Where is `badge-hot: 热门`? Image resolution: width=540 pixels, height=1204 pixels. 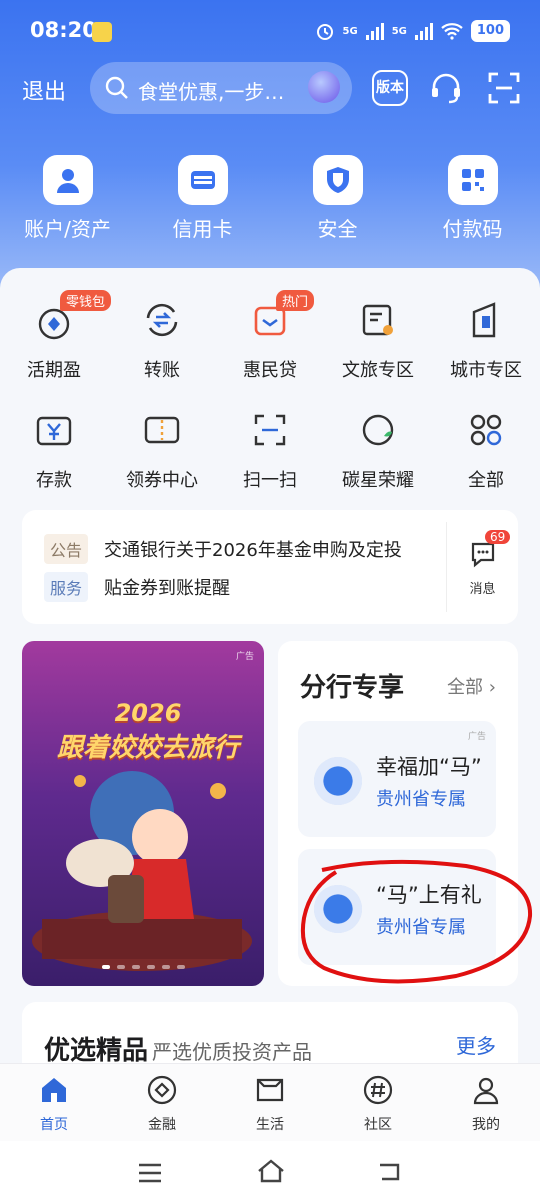 badge-hot: 热门 is located at coordinates (295, 300).